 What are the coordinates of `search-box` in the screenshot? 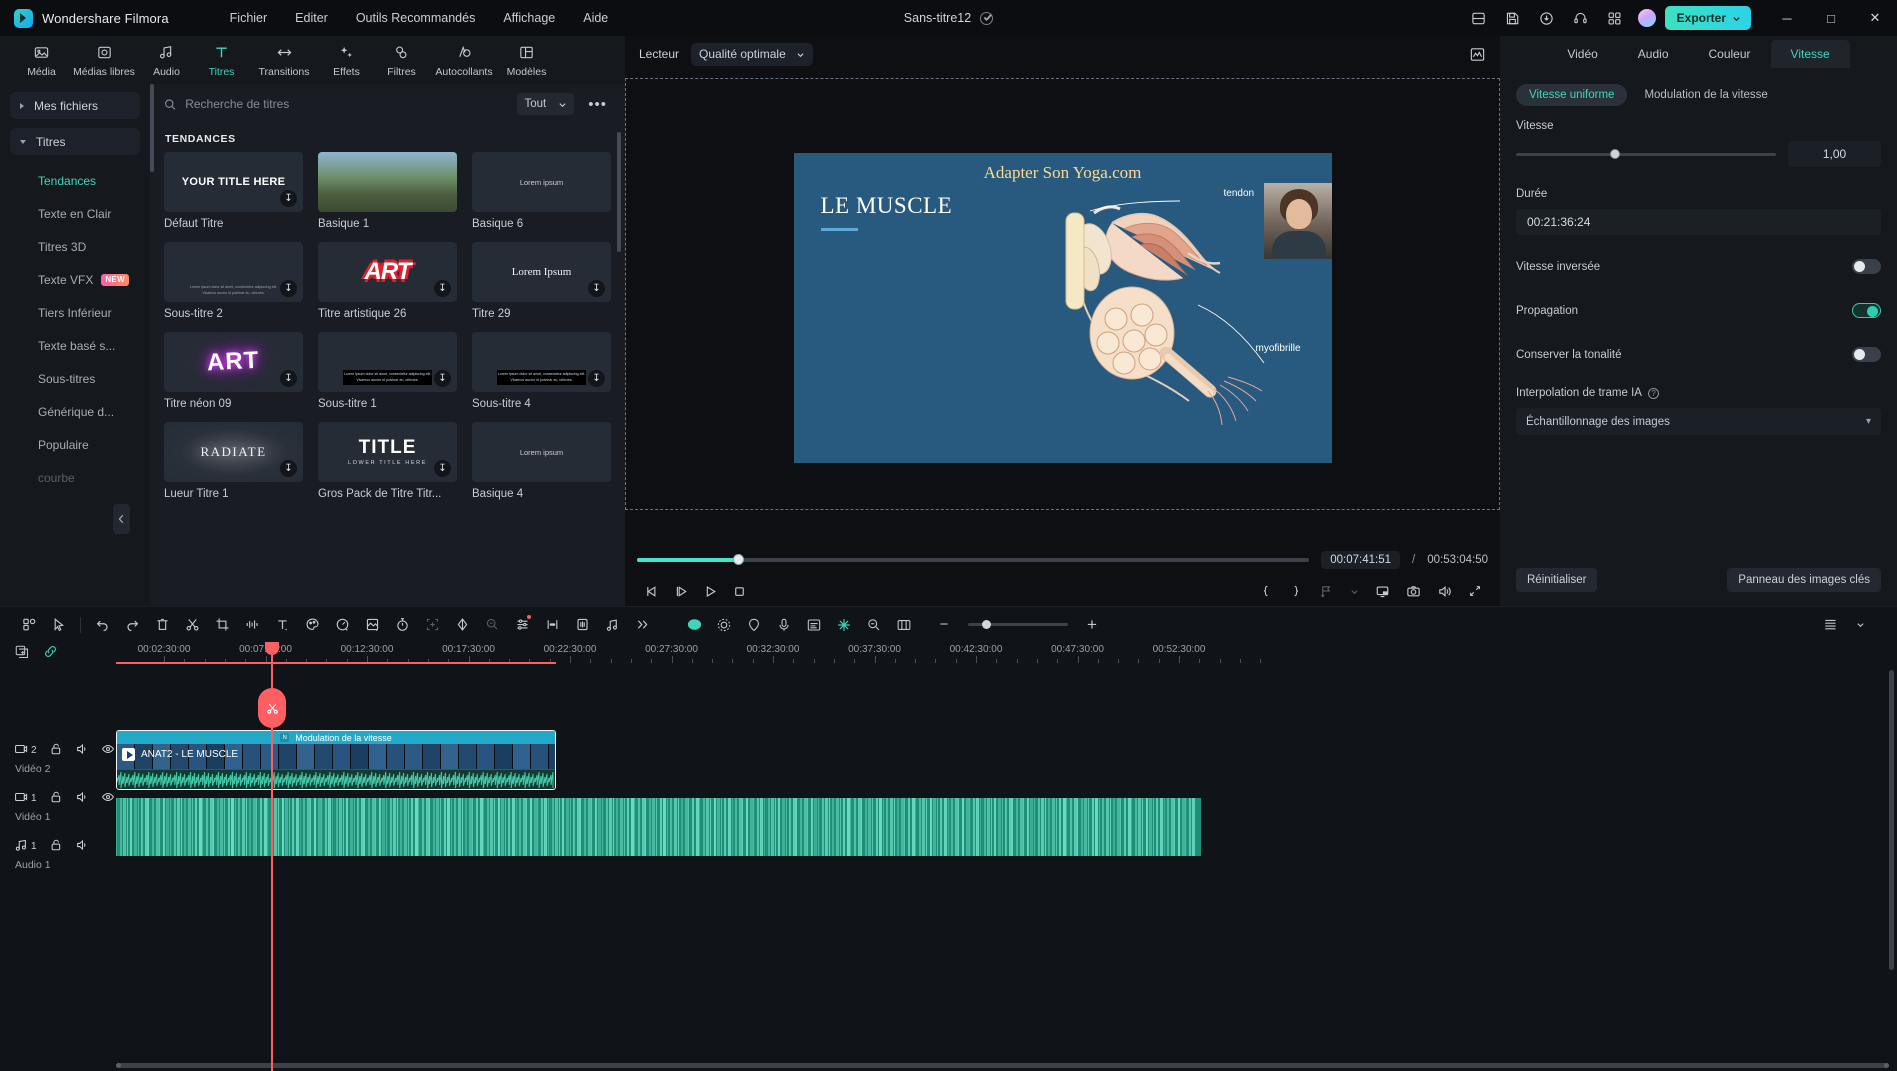 It's located at (336, 104).